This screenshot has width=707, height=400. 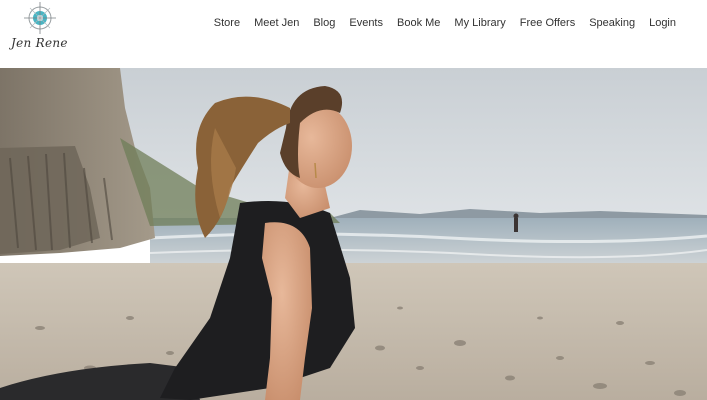 What do you see at coordinates (276, 23) in the screenshot?
I see `nav-item-meet-jen: Meet Jen` at bounding box center [276, 23].